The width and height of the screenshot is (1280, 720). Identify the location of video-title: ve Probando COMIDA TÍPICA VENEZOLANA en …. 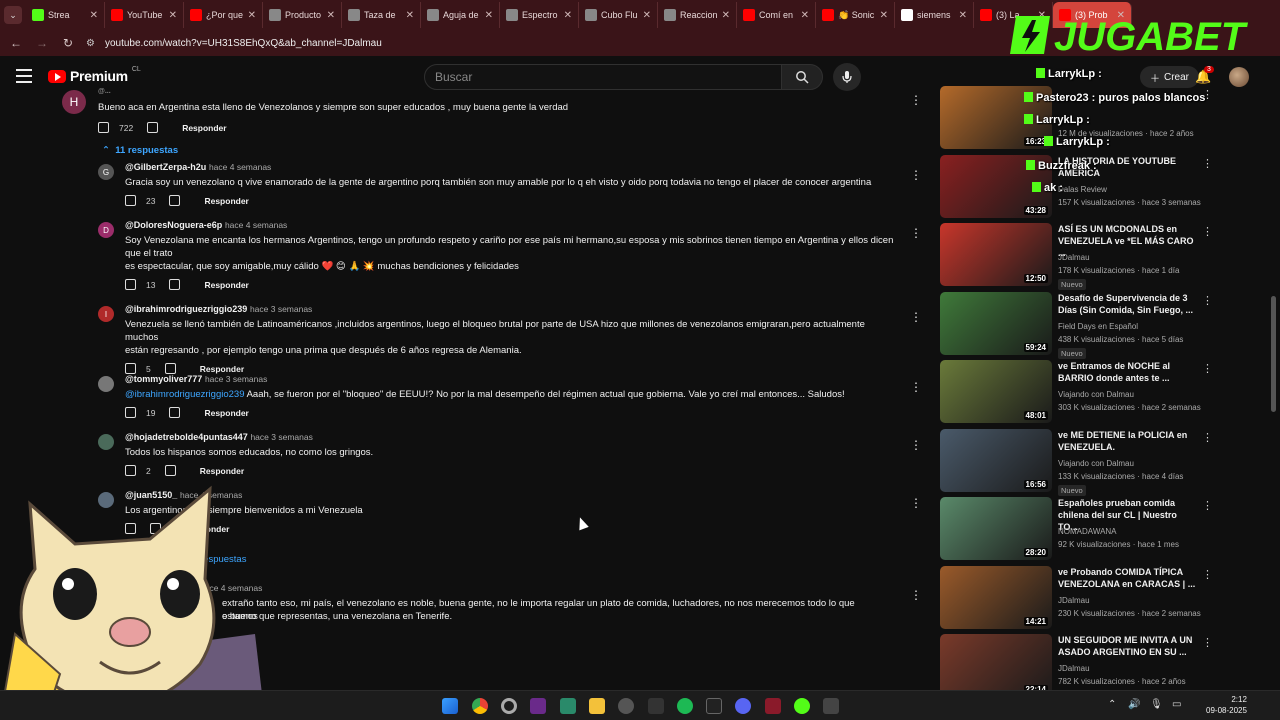
(1128, 578).